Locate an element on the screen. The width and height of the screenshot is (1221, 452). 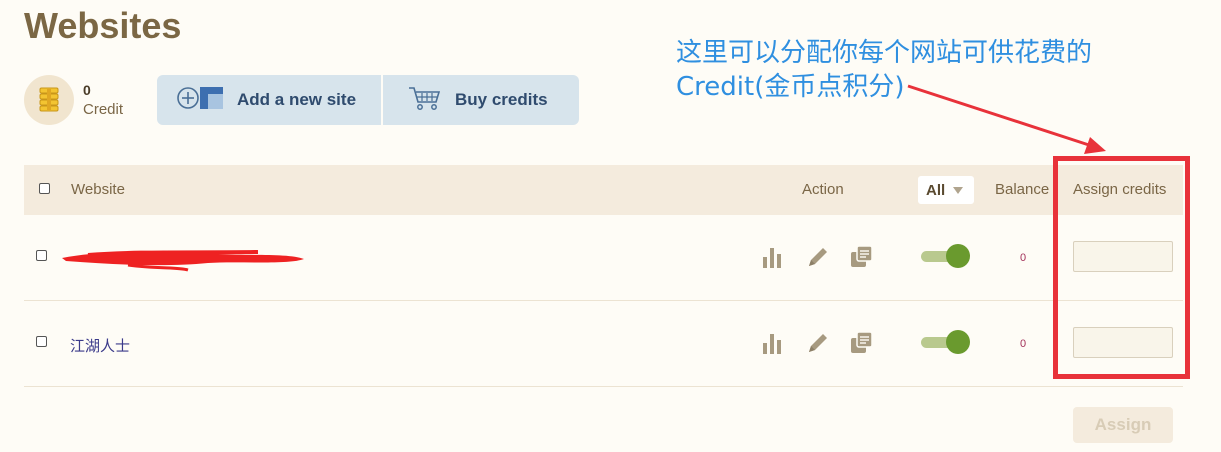
annotation-line-1: 这里可以分配你每个网站可供花费的 is located at coordinates (884, 53).